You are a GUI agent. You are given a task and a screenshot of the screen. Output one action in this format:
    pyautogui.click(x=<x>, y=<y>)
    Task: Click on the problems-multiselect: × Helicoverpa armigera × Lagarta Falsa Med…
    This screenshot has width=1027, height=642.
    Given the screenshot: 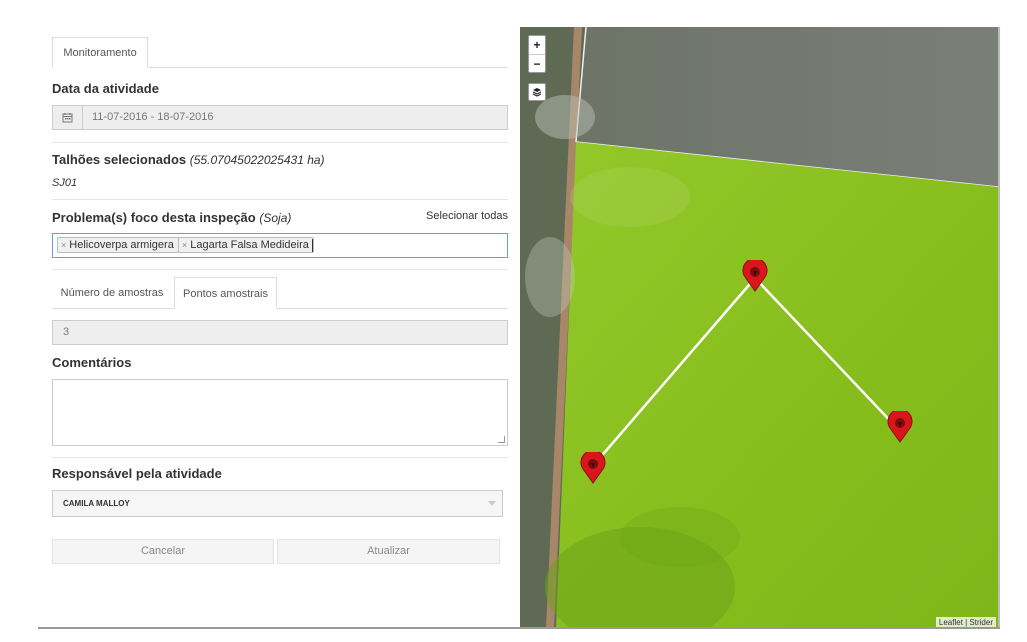 What is the action you would take?
    pyautogui.click(x=280, y=245)
    